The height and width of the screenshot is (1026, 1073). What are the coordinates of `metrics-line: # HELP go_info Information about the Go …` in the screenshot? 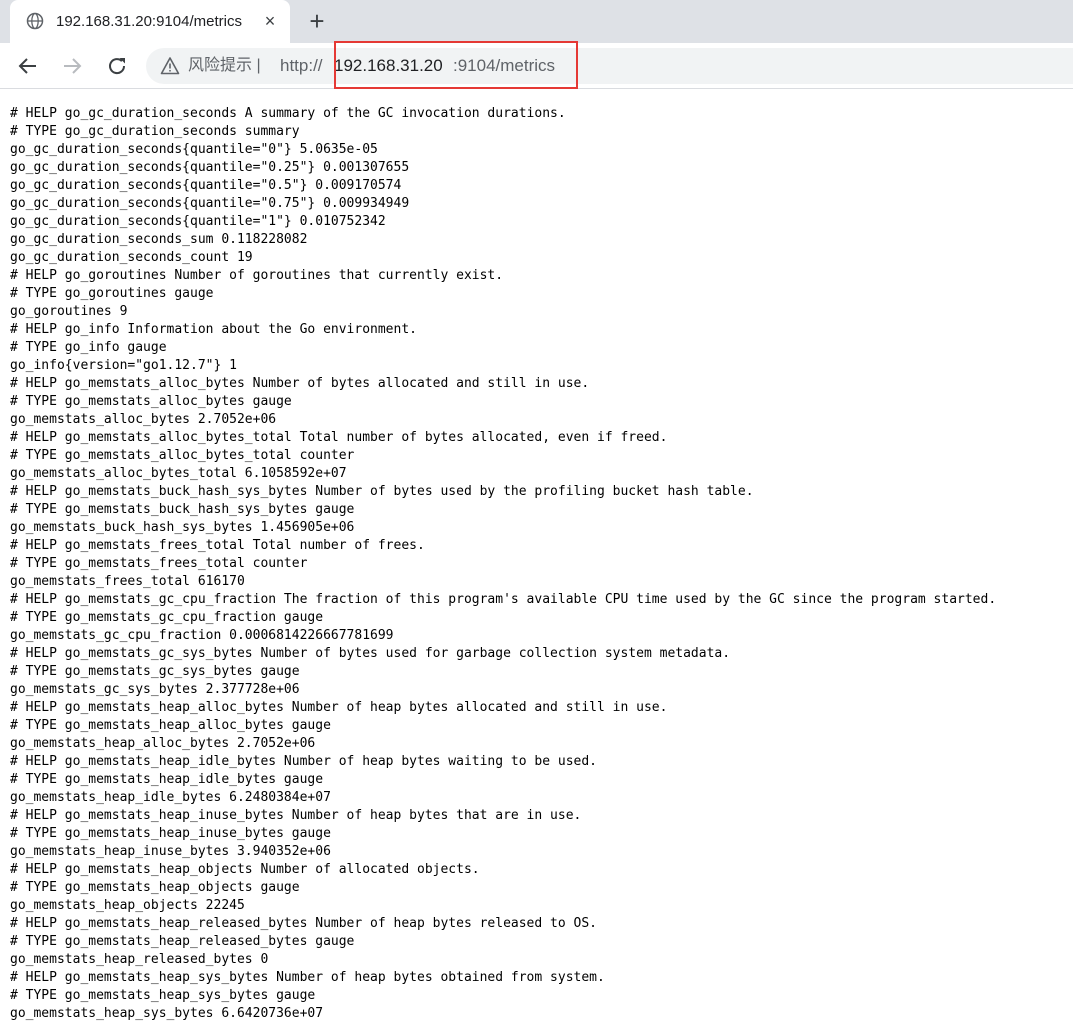 It's located at (213, 329).